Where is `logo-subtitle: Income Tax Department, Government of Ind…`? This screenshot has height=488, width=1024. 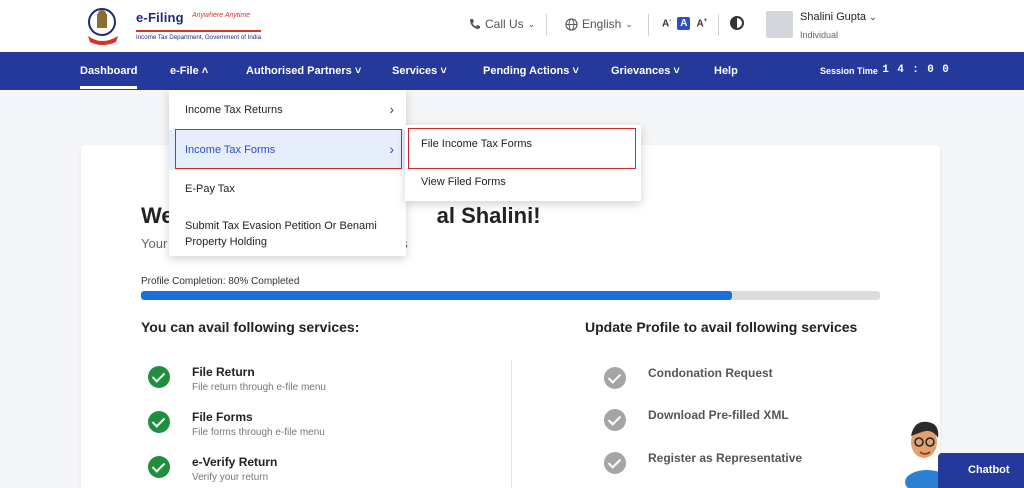 logo-subtitle: Income Tax Department, Government of Ind… is located at coordinates (198, 35).